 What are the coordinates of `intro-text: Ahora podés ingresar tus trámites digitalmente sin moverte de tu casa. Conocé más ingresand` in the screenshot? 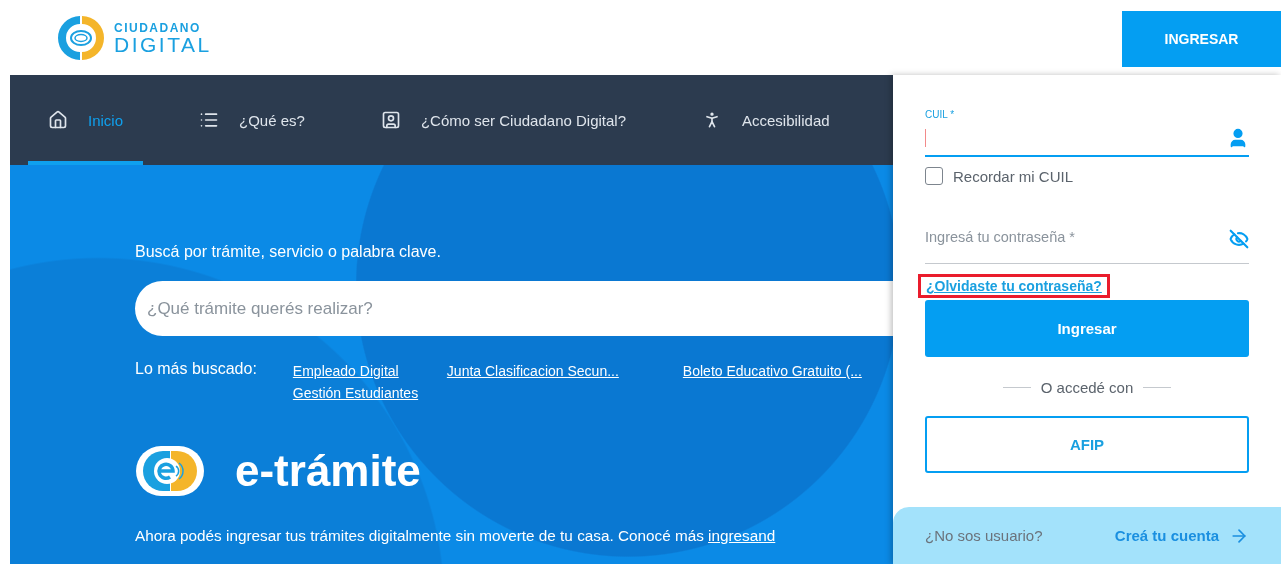 It's located at (456, 536).